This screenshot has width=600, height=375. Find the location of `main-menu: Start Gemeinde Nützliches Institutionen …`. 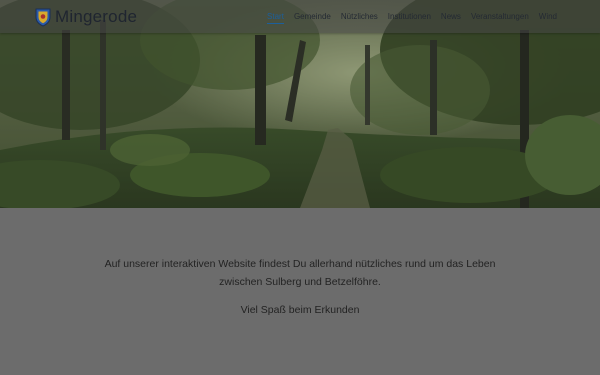

main-menu: Start Gemeinde Nützliches Institutionen … is located at coordinates (412, 16).